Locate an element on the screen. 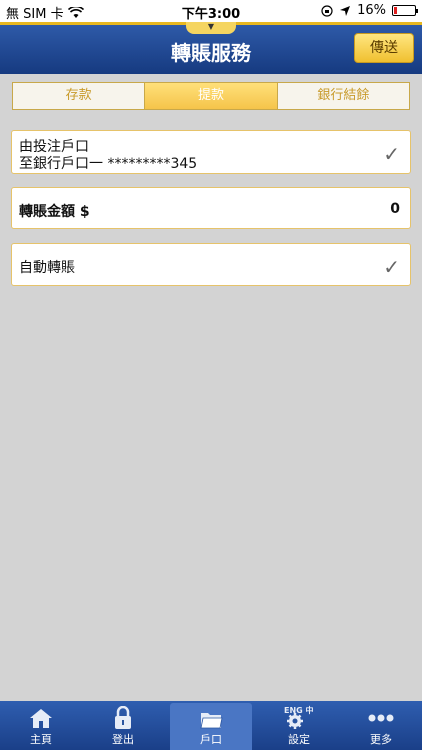  status-right: 16% is located at coordinates (369, 10).